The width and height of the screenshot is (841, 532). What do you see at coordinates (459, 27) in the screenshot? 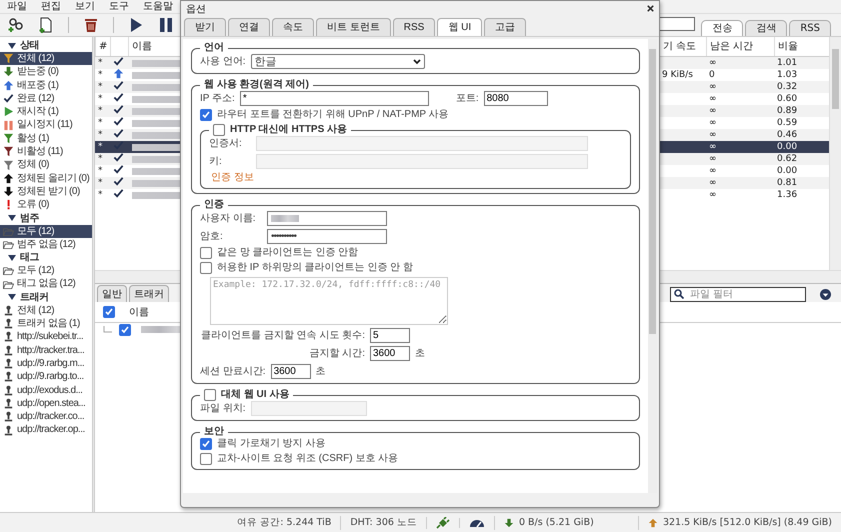
I see `tab: 웹 UI` at bounding box center [459, 27].